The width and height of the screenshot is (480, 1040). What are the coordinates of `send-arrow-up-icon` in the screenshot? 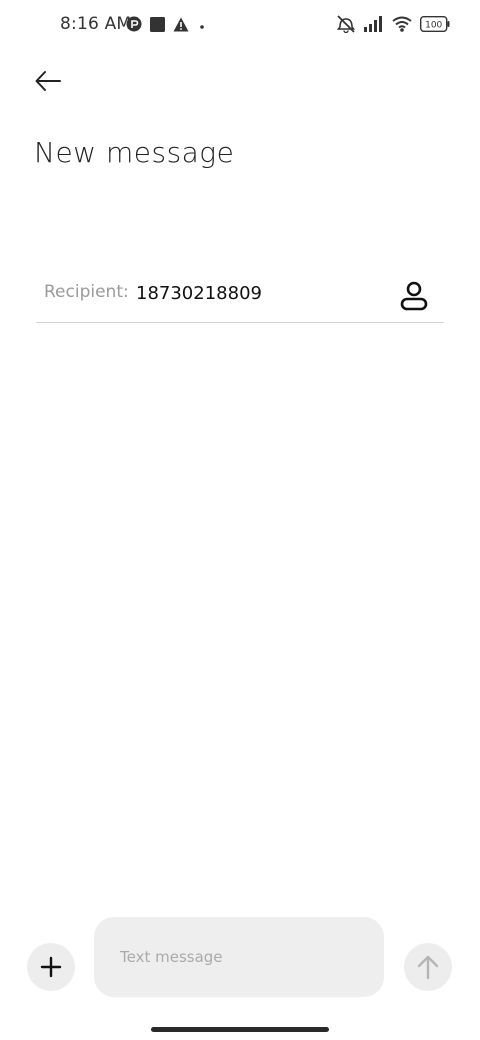 It's located at (428, 967).